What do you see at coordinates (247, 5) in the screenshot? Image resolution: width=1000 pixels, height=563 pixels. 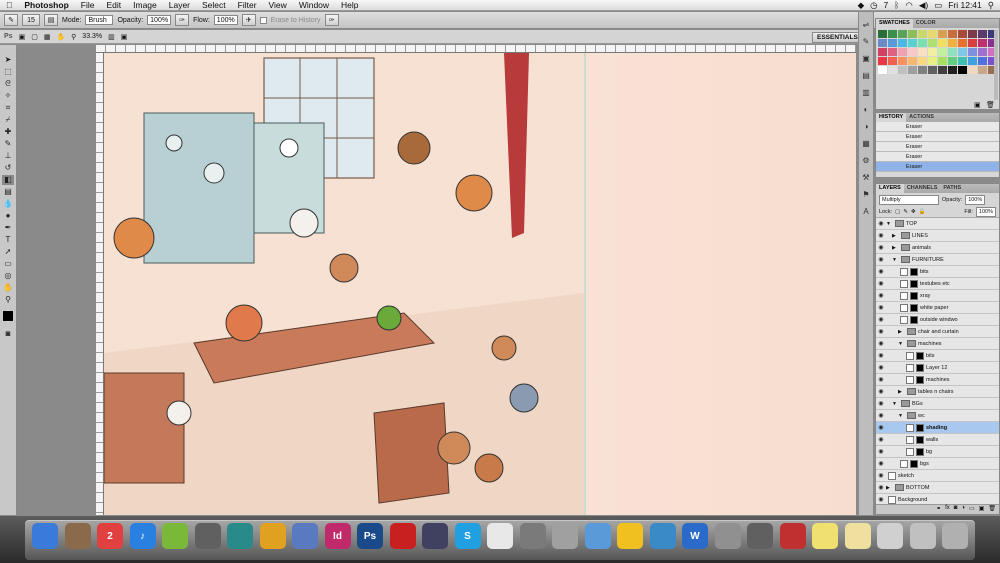 I see `menu-filter: Filter` at bounding box center [247, 5].